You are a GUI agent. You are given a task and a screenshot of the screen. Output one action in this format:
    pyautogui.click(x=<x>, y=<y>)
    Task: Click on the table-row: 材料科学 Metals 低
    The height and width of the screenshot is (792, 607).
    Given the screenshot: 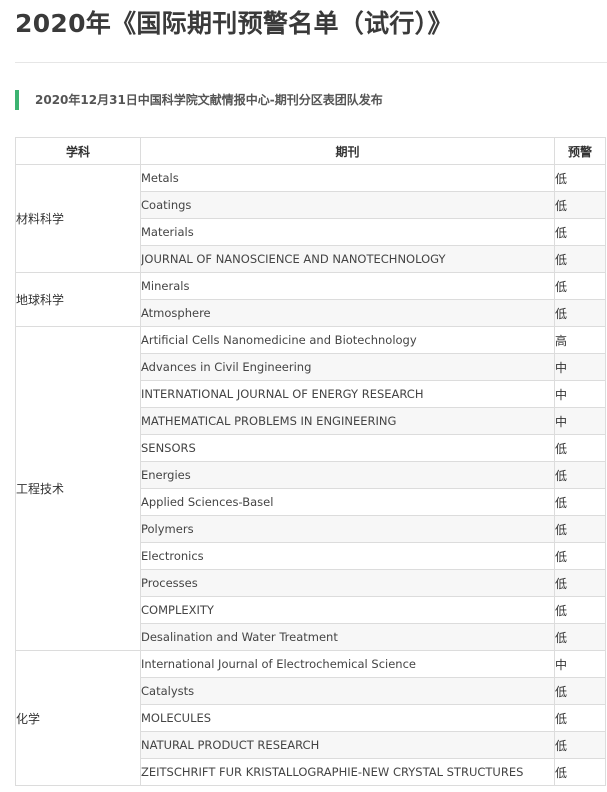 What is the action you would take?
    pyautogui.click(x=310, y=218)
    